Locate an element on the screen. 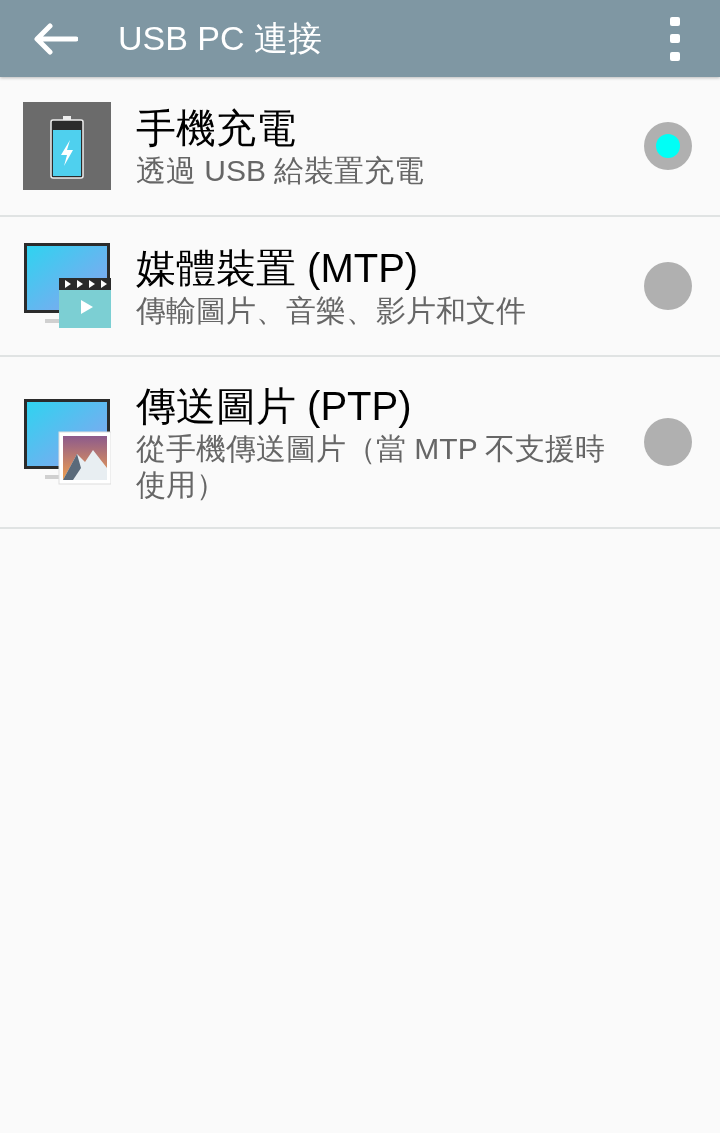 This screenshot has width=720, height=1133. option-title: 媒體裝置 (MTP) is located at coordinates (278, 268).